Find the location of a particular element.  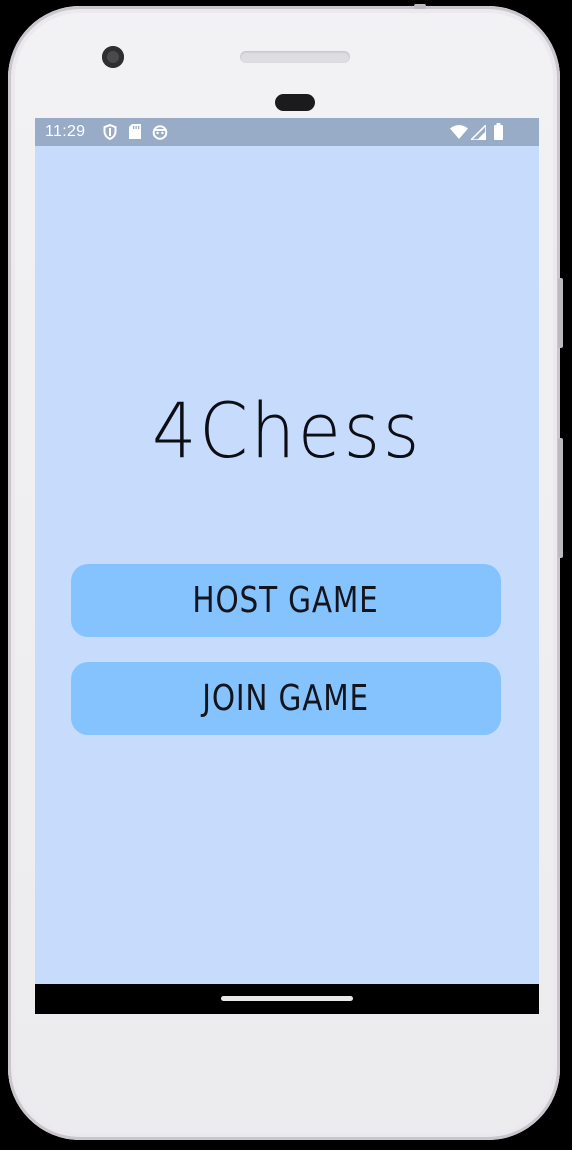

navigation-bar is located at coordinates (287, 999).